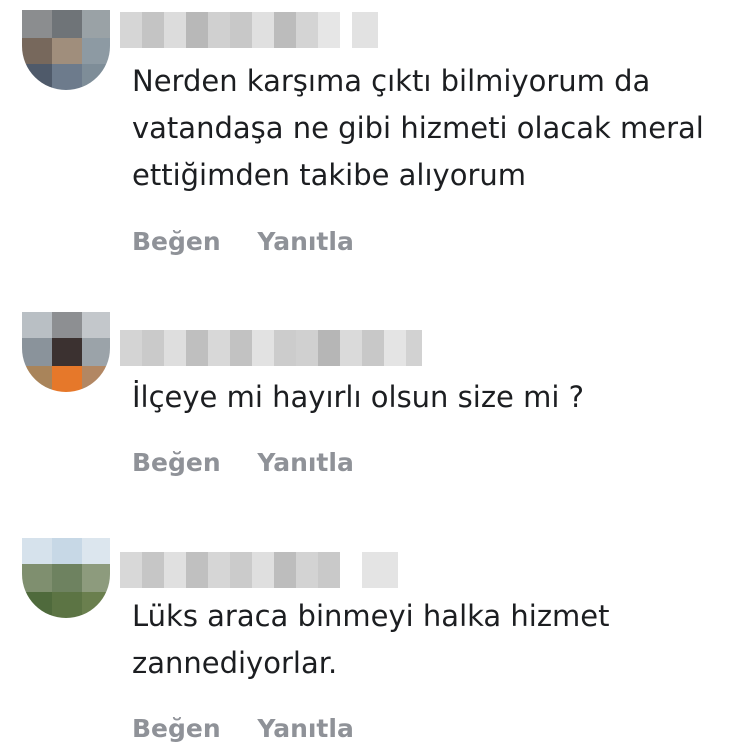 The height and width of the screenshot is (755, 750). What do you see at coordinates (329, 175) in the screenshot?
I see `comment-text-line: ettiğimden takibe alıyorum` at bounding box center [329, 175].